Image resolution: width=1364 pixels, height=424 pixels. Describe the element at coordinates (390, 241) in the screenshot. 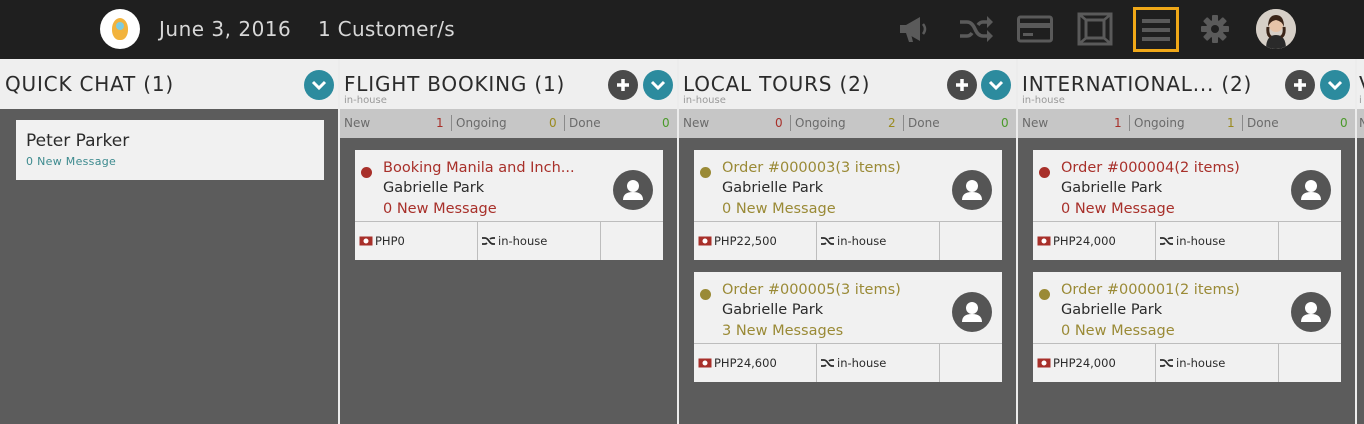

I see `booking-amount: PHP0` at that location.